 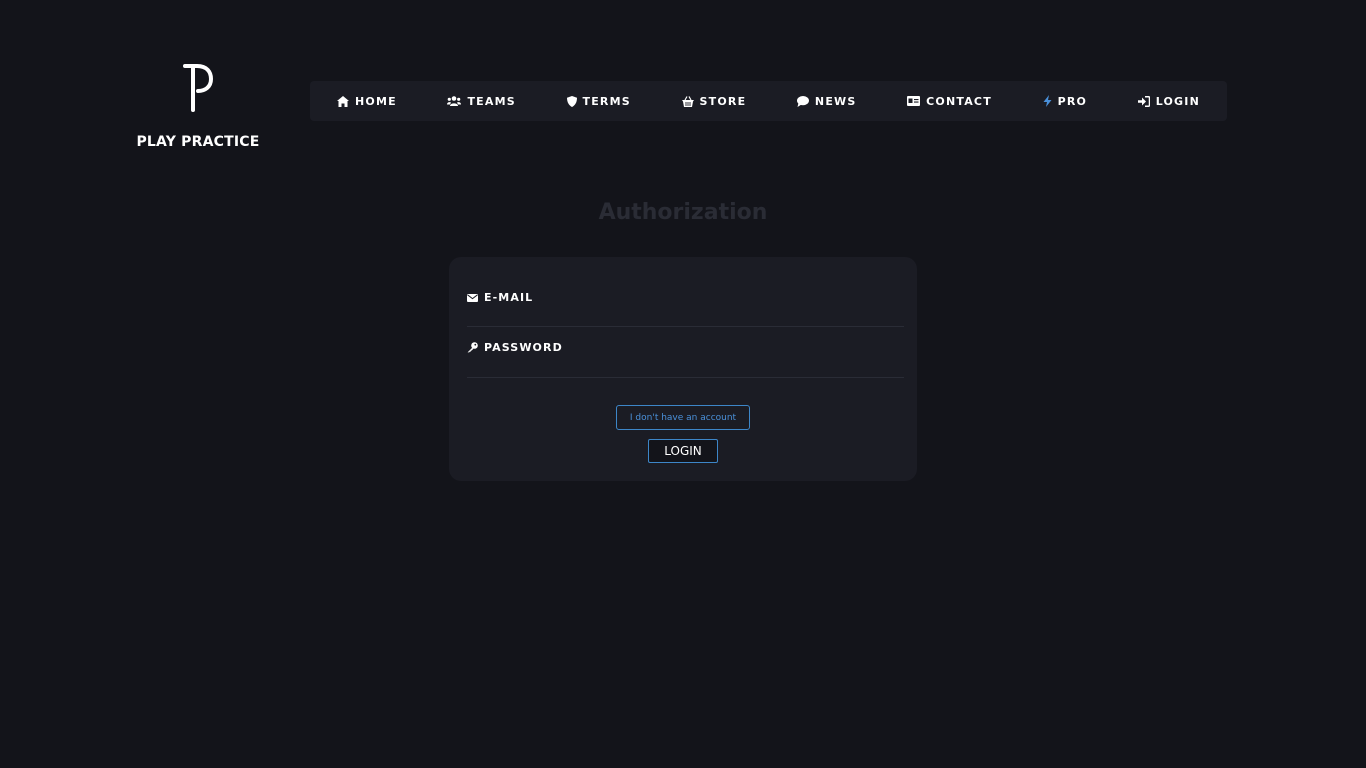 What do you see at coordinates (1047, 101) in the screenshot?
I see `bolt-icon` at bounding box center [1047, 101].